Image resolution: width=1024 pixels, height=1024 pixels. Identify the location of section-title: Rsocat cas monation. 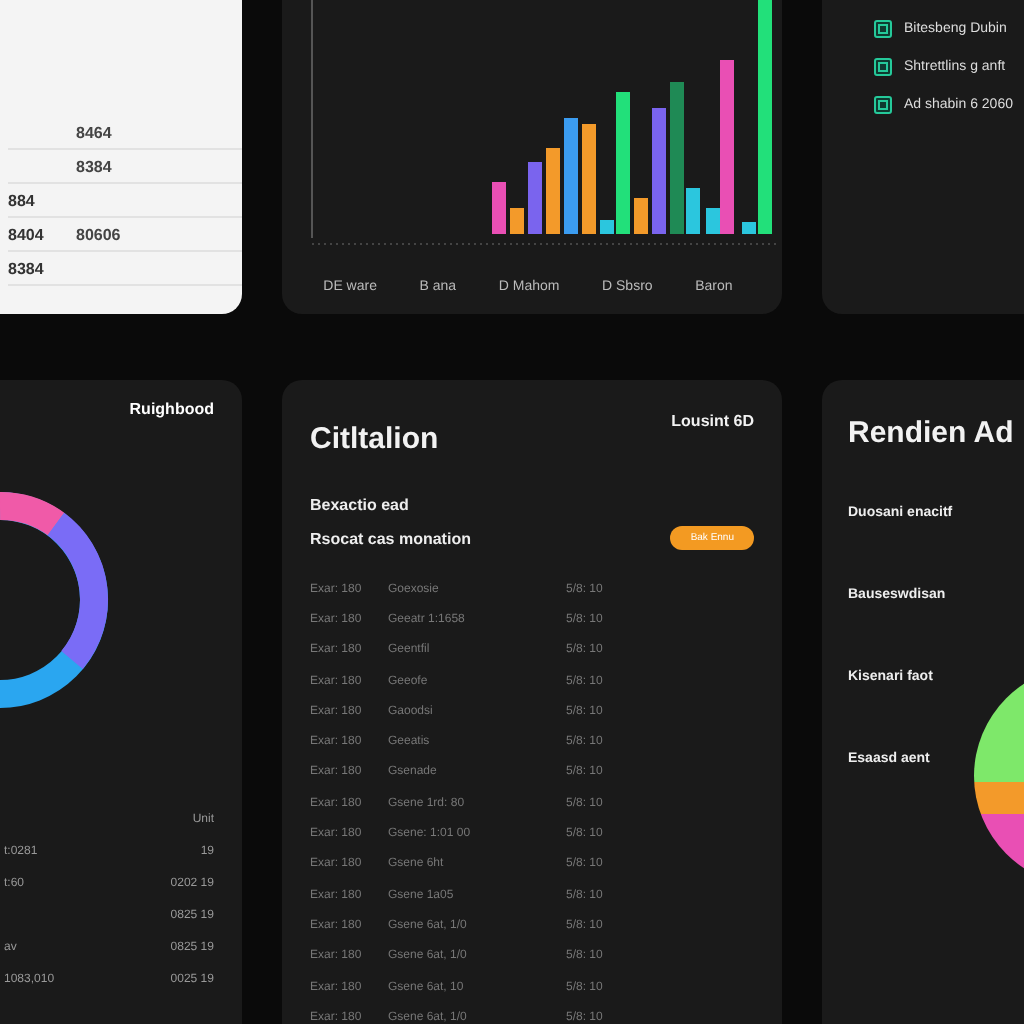
(390, 538).